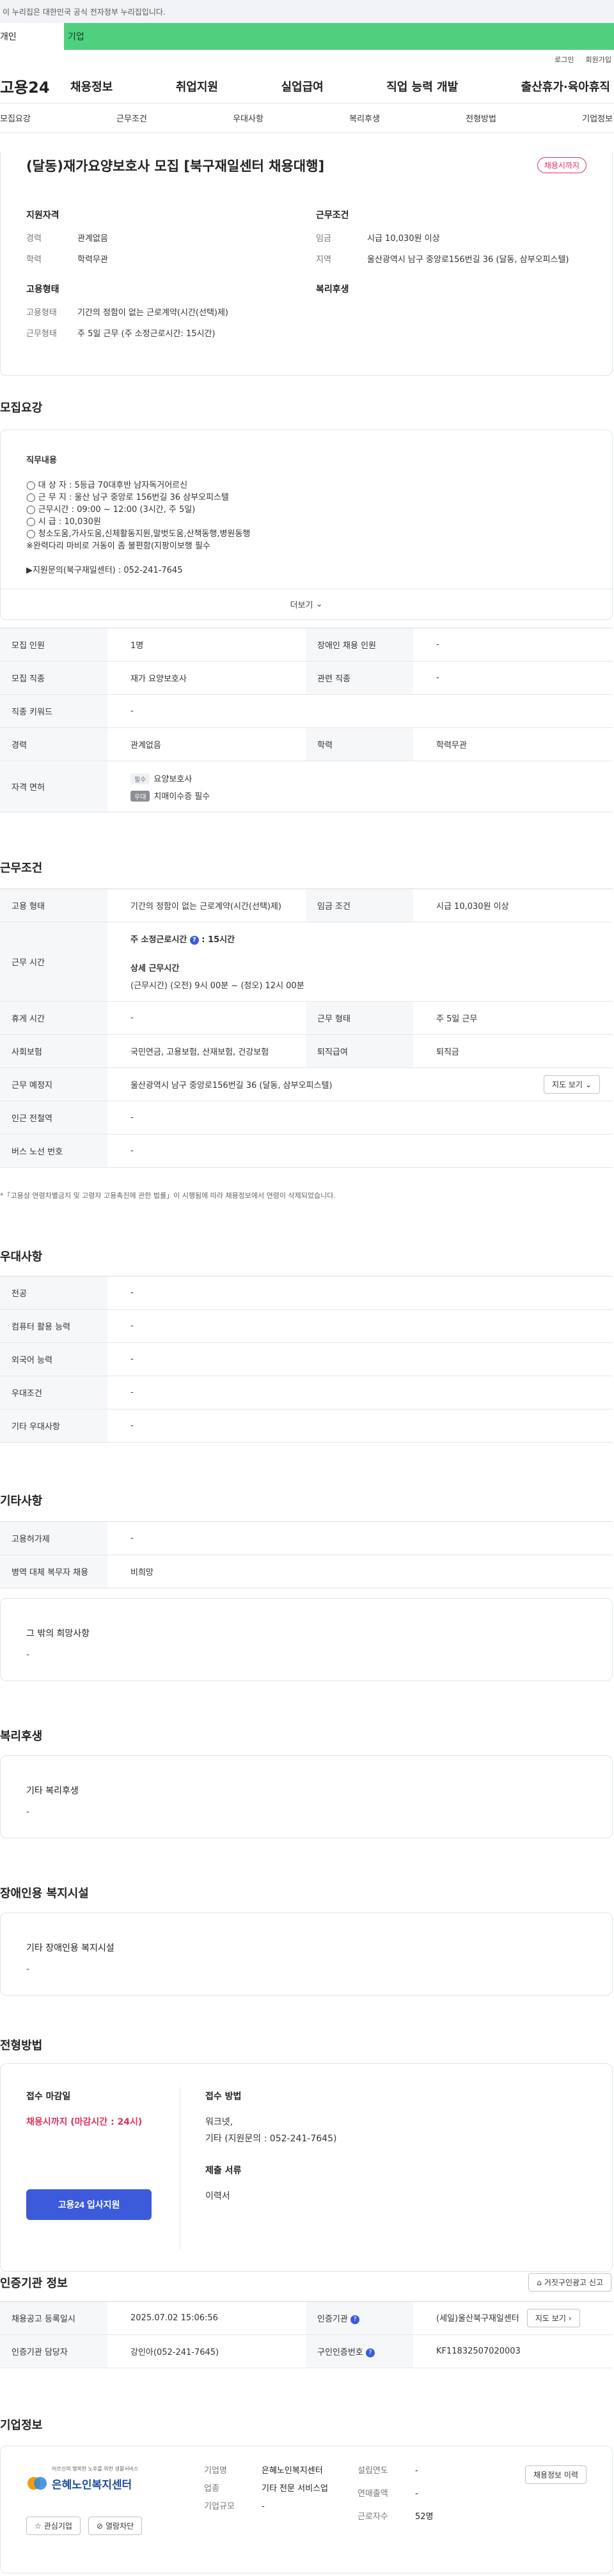 This screenshot has height=2576, width=614. Describe the element at coordinates (21, 1257) in the screenshot. I see `preference-section-title: 우대사항` at that location.